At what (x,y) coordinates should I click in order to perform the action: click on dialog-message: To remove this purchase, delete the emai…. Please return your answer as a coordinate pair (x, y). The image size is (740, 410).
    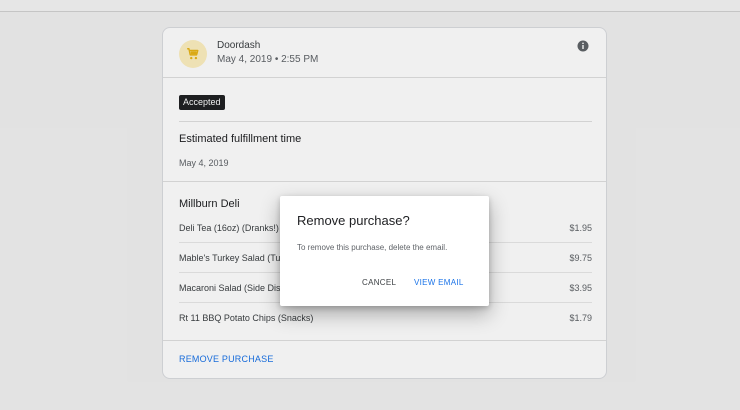
    Looking at the image, I should click on (372, 247).